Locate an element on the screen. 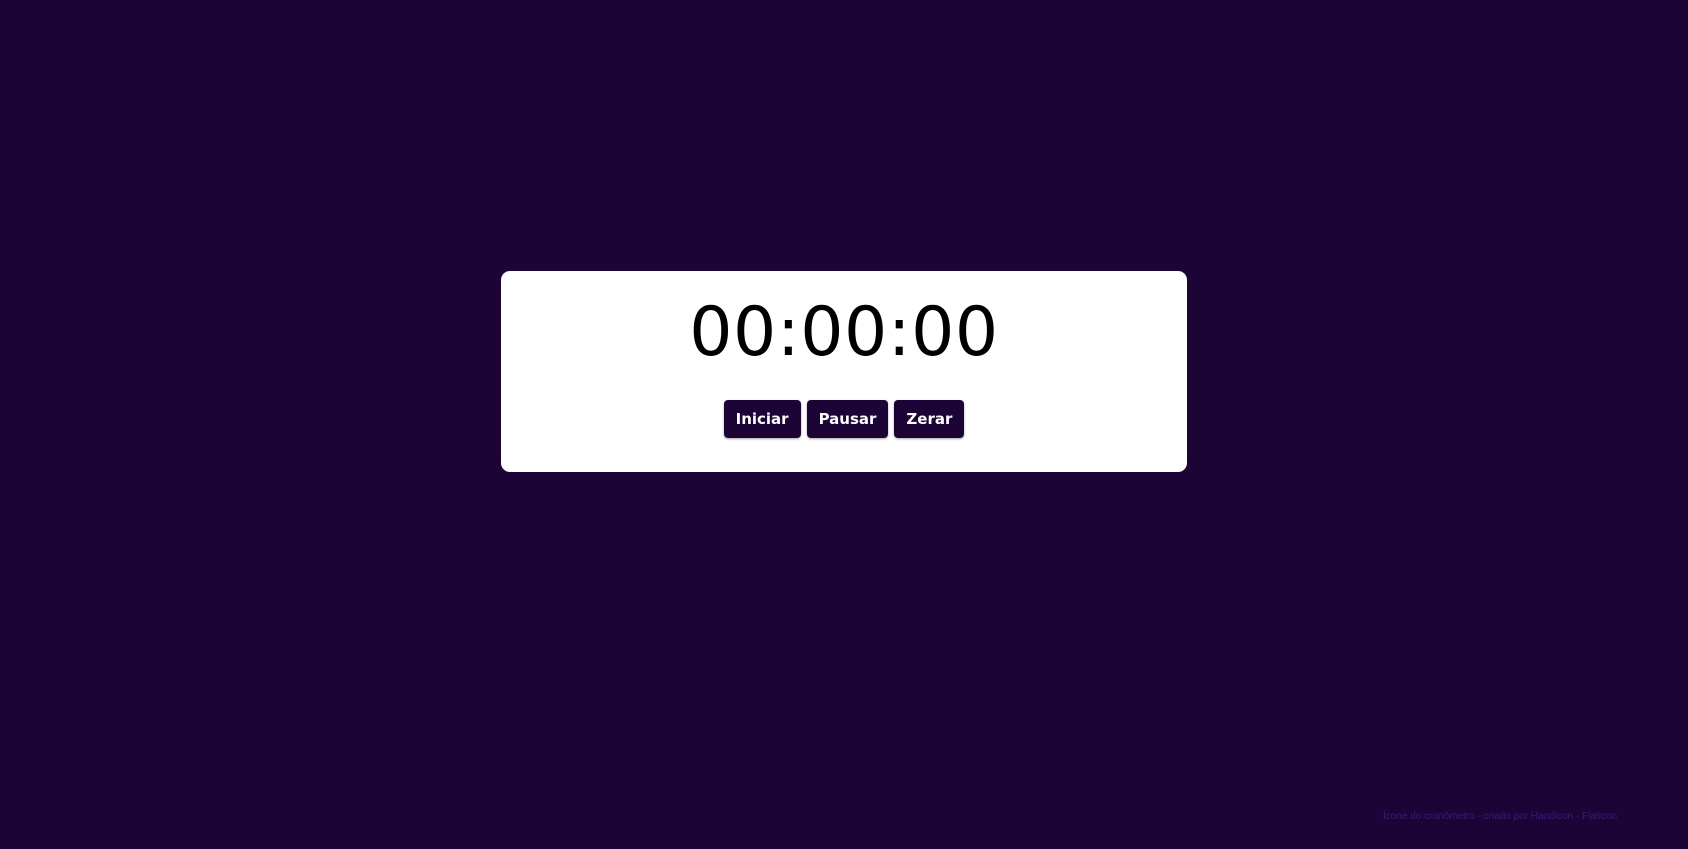  stopwatch-controls: Iniciar Pausar Zerar is located at coordinates (844, 419).